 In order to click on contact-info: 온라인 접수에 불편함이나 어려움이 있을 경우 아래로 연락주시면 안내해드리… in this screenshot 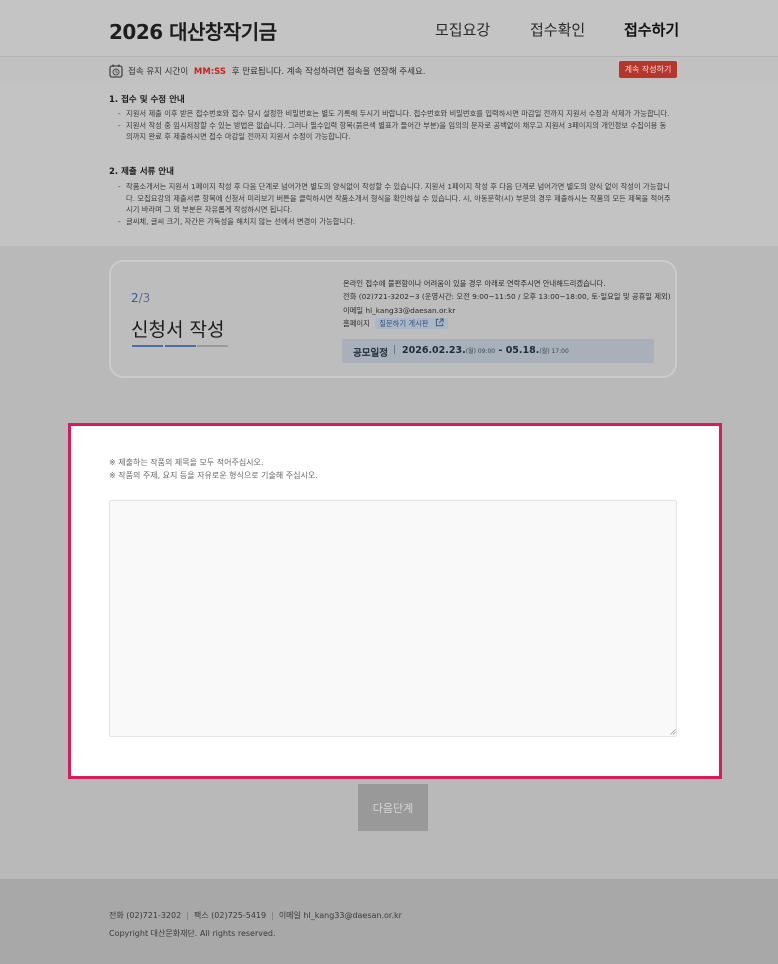, I will do `click(507, 304)`.